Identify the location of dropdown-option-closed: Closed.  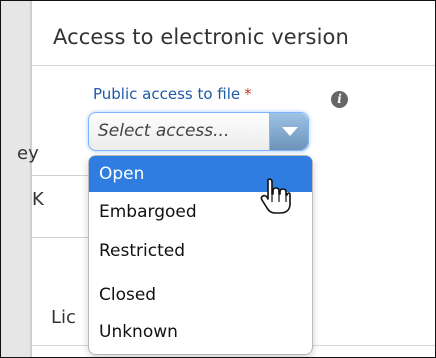
(200, 295).